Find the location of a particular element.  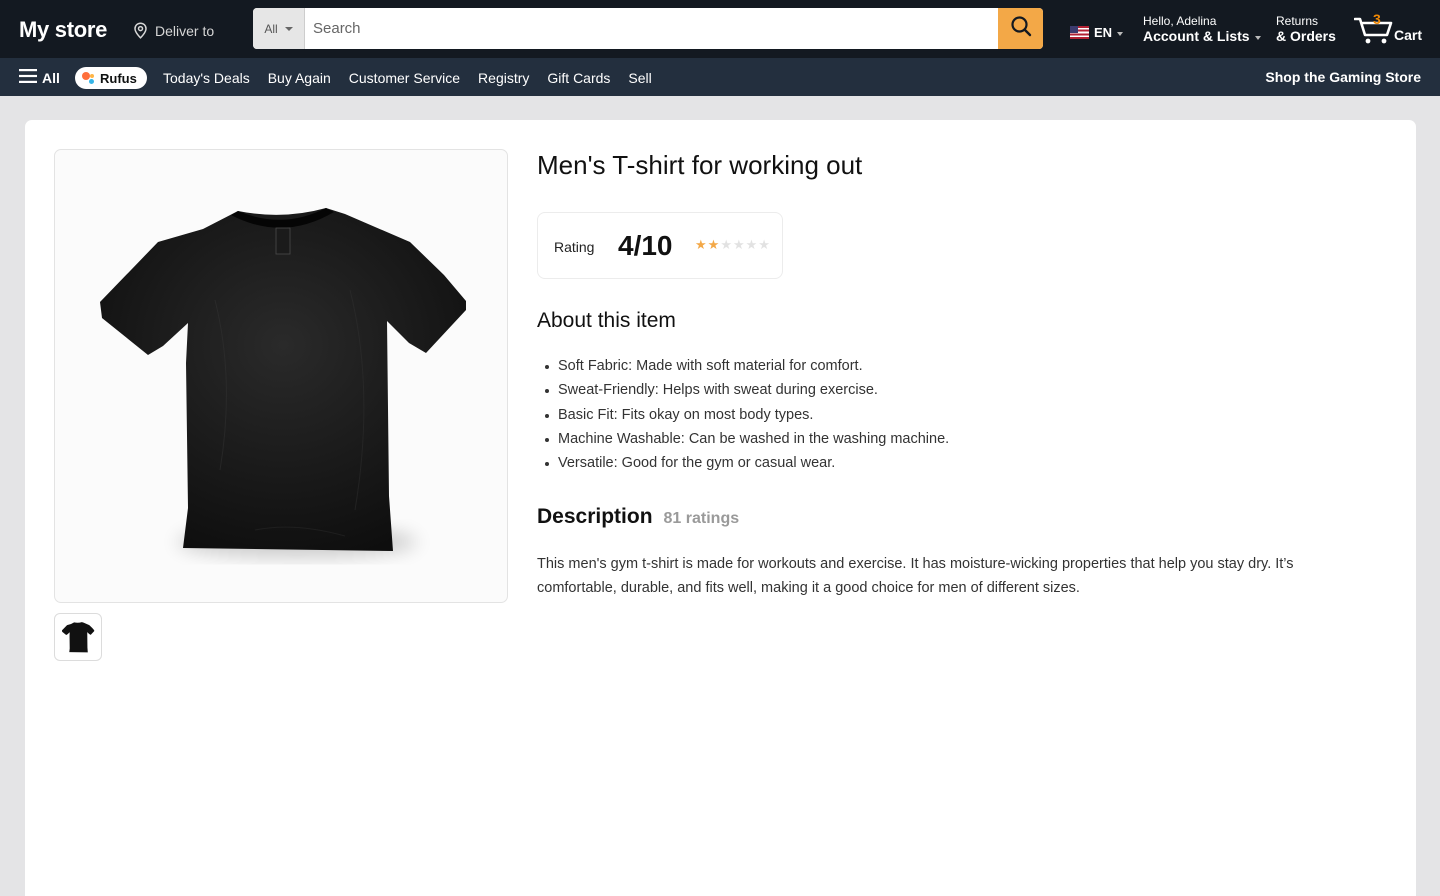

account-greeting: Hello, Adelina is located at coordinates (1180, 21).